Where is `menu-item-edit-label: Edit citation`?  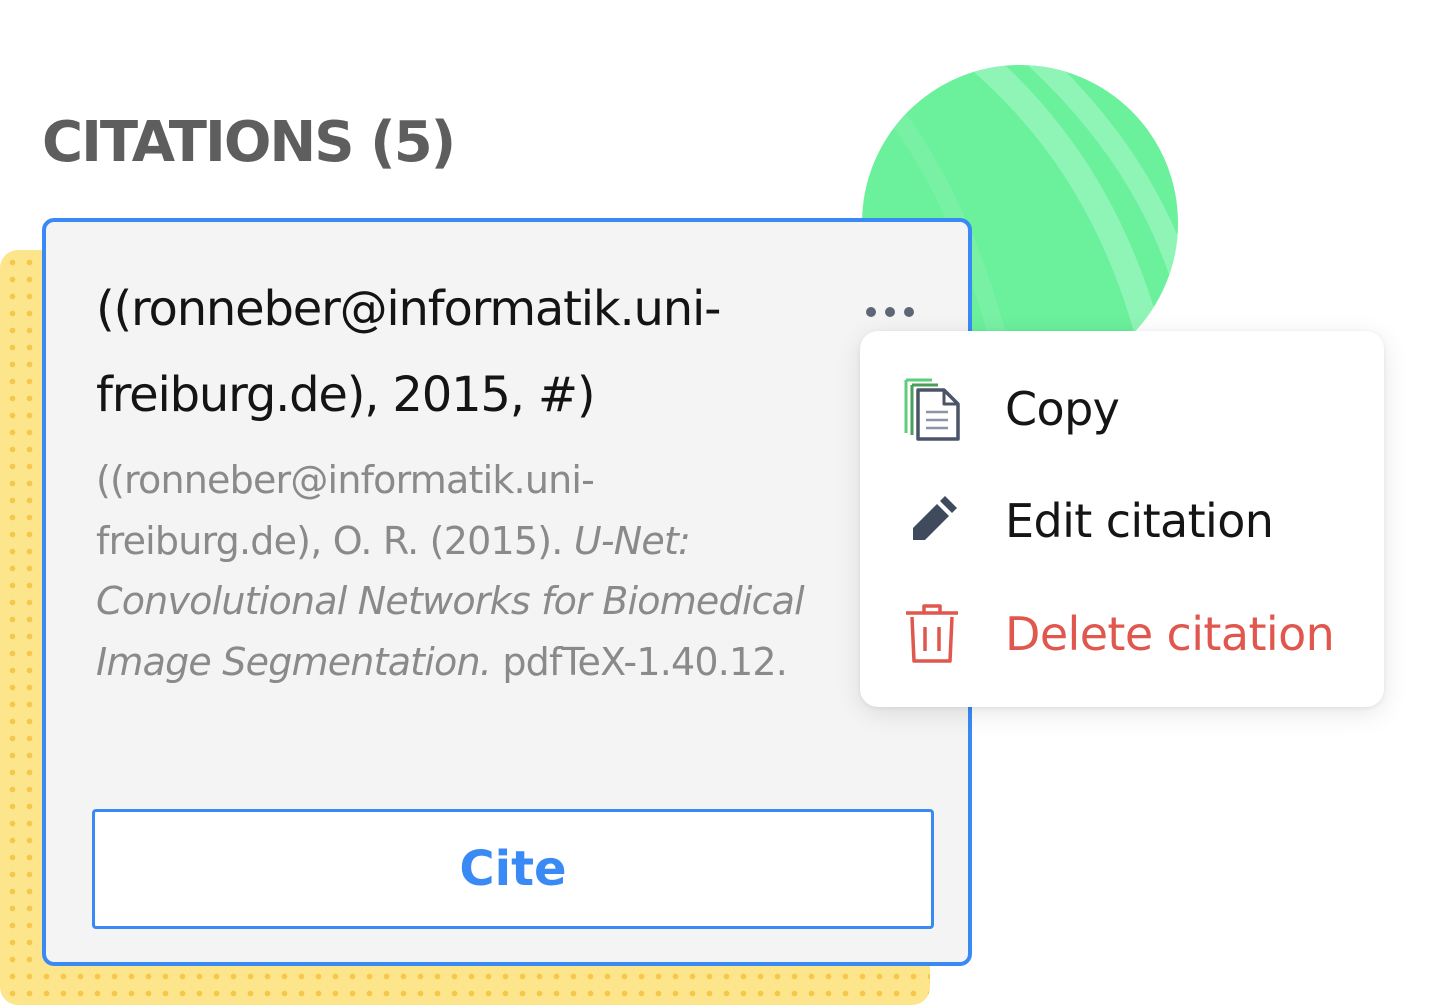
menu-item-edit-label: Edit citation is located at coordinates (1139, 521).